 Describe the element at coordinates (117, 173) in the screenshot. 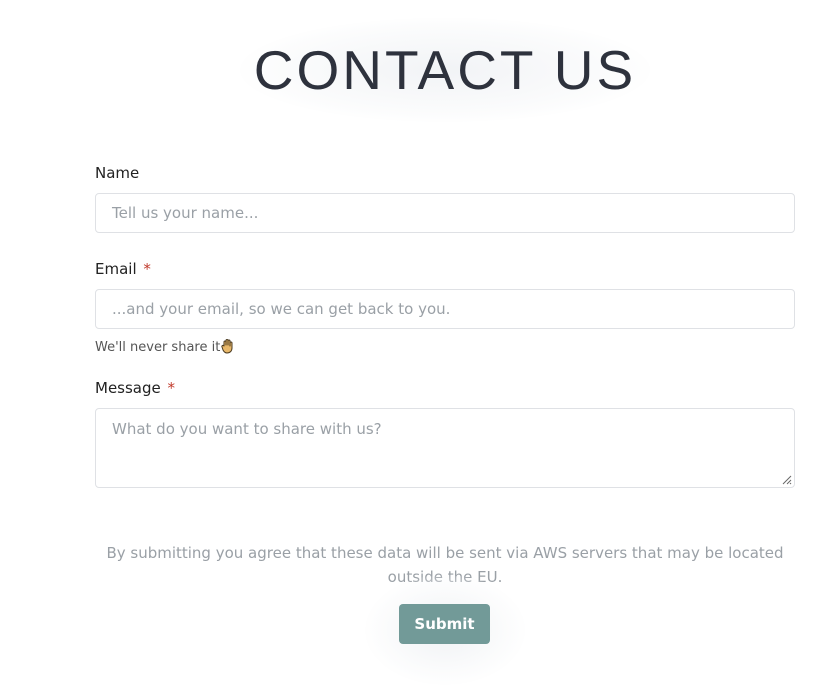

I see `name-label-text: Name` at that location.